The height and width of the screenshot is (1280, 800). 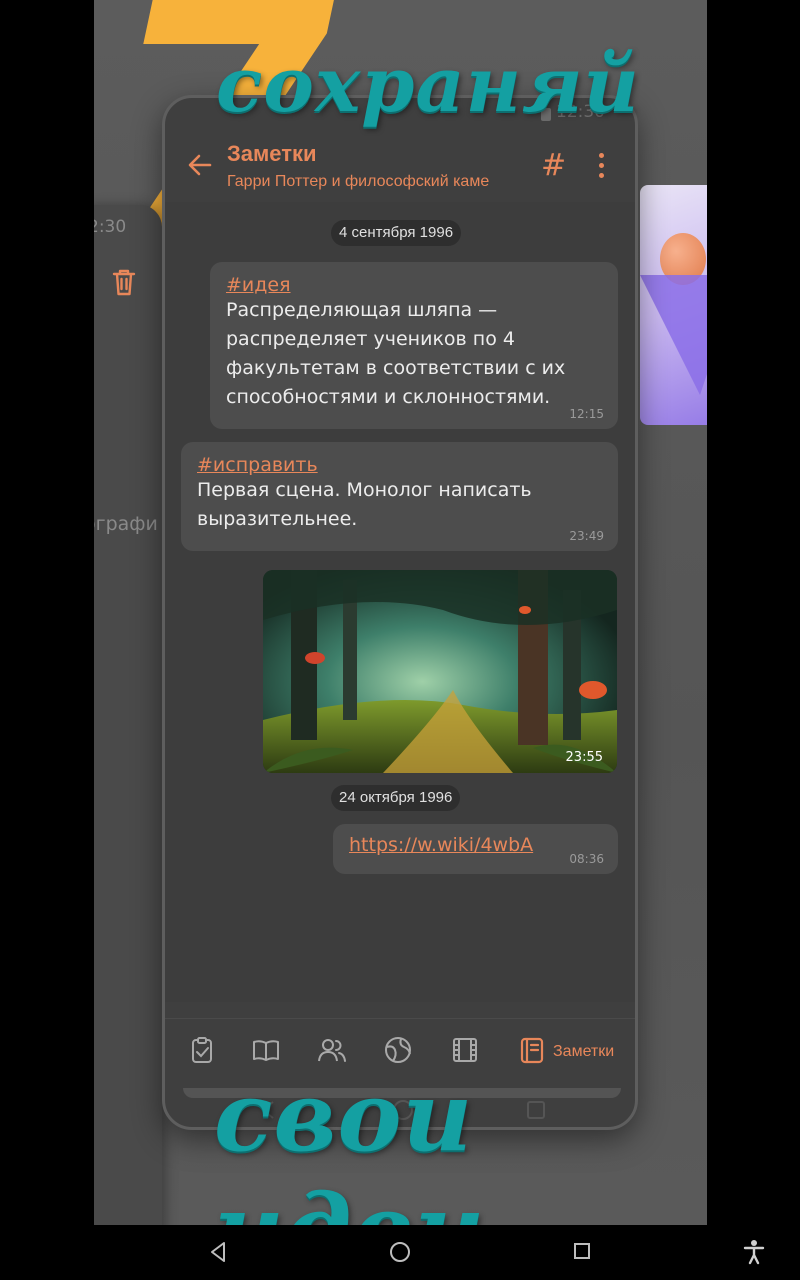 What do you see at coordinates (202, 1050) in the screenshot?
I see `clipboard-icon` at bounding box center [202, 1050].